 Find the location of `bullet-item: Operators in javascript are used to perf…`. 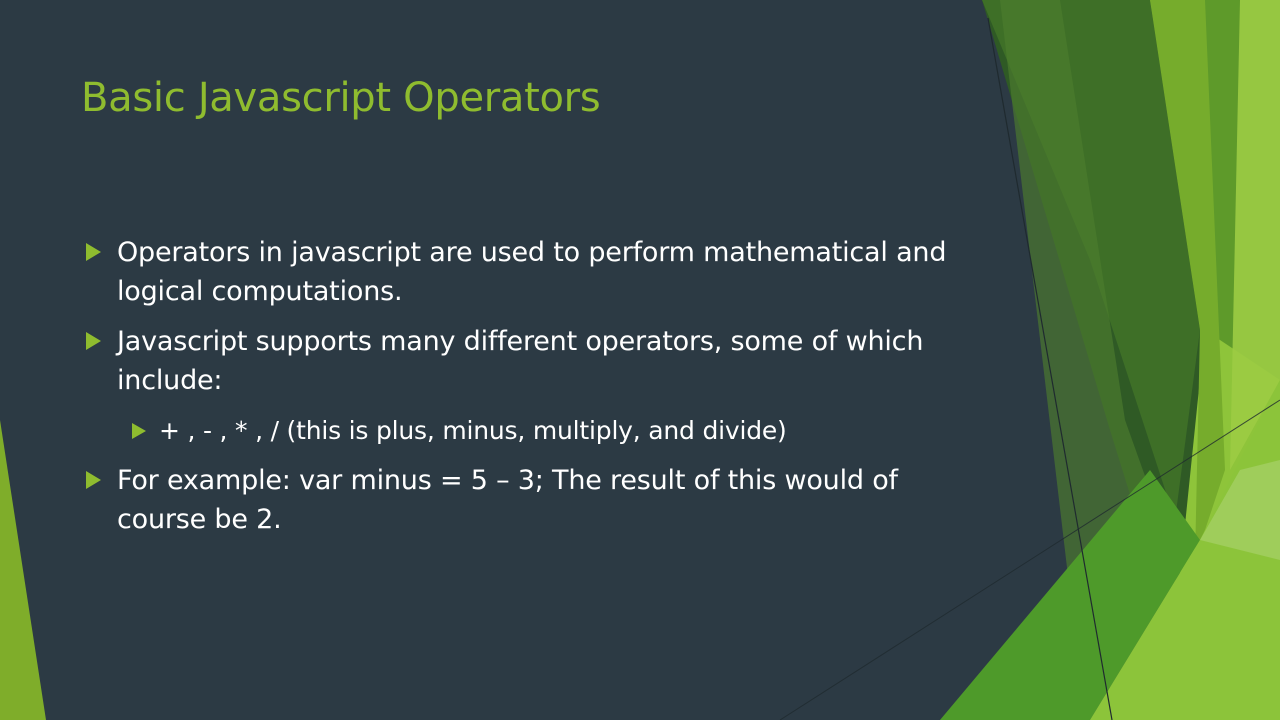

bullet-item: Operators in javascript are used to perf… is located at coordinates (524, 272).